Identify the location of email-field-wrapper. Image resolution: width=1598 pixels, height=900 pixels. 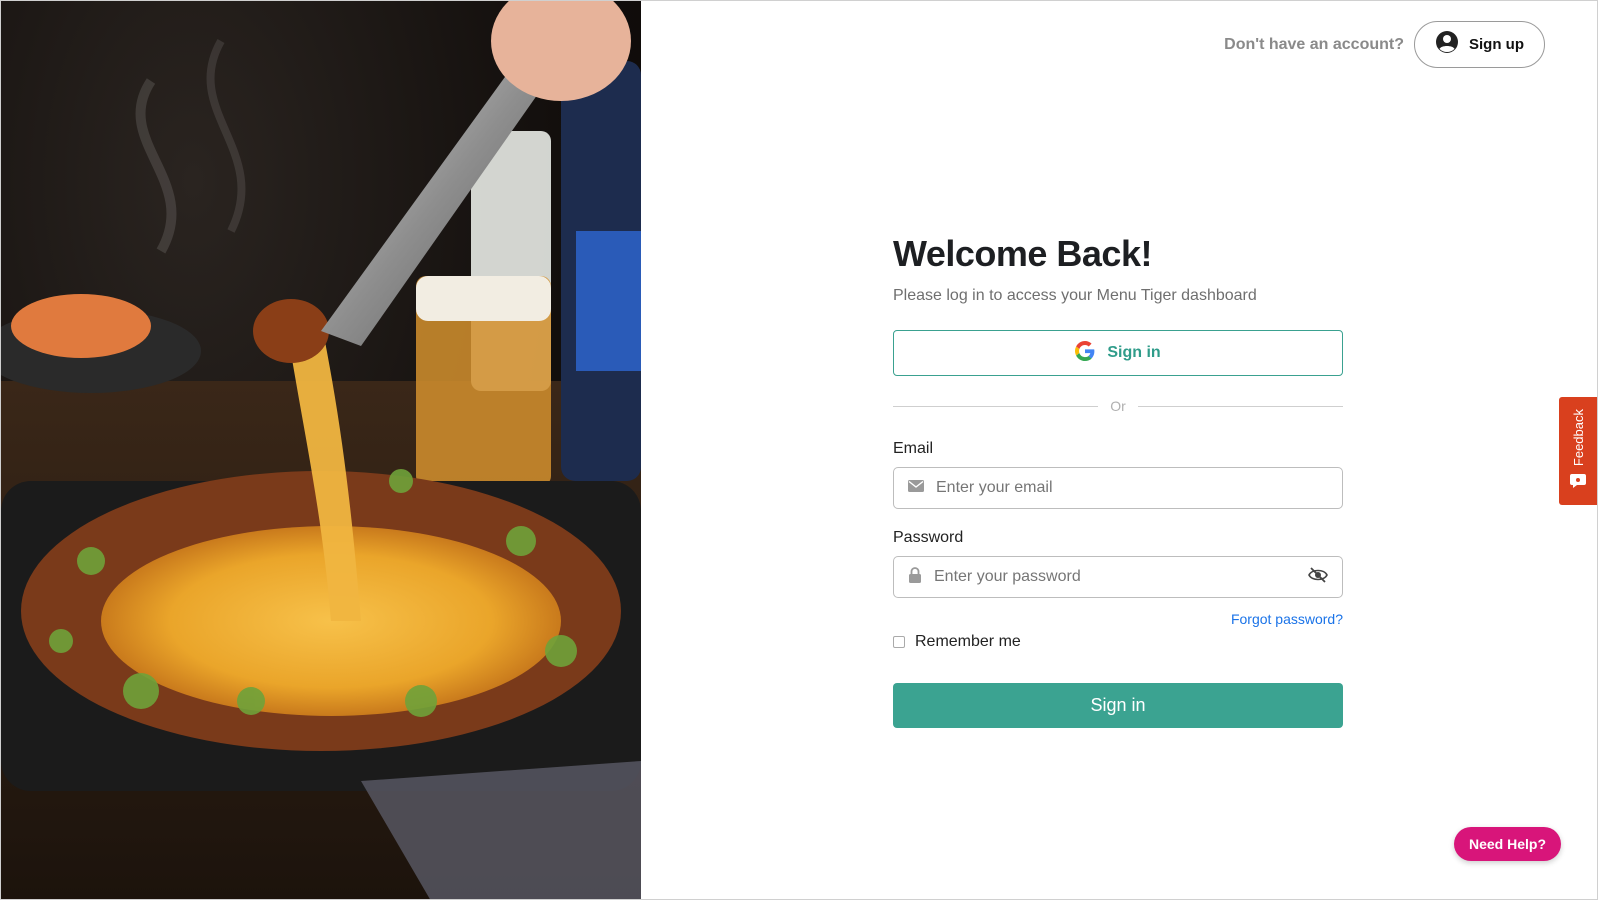
(1118, 488).